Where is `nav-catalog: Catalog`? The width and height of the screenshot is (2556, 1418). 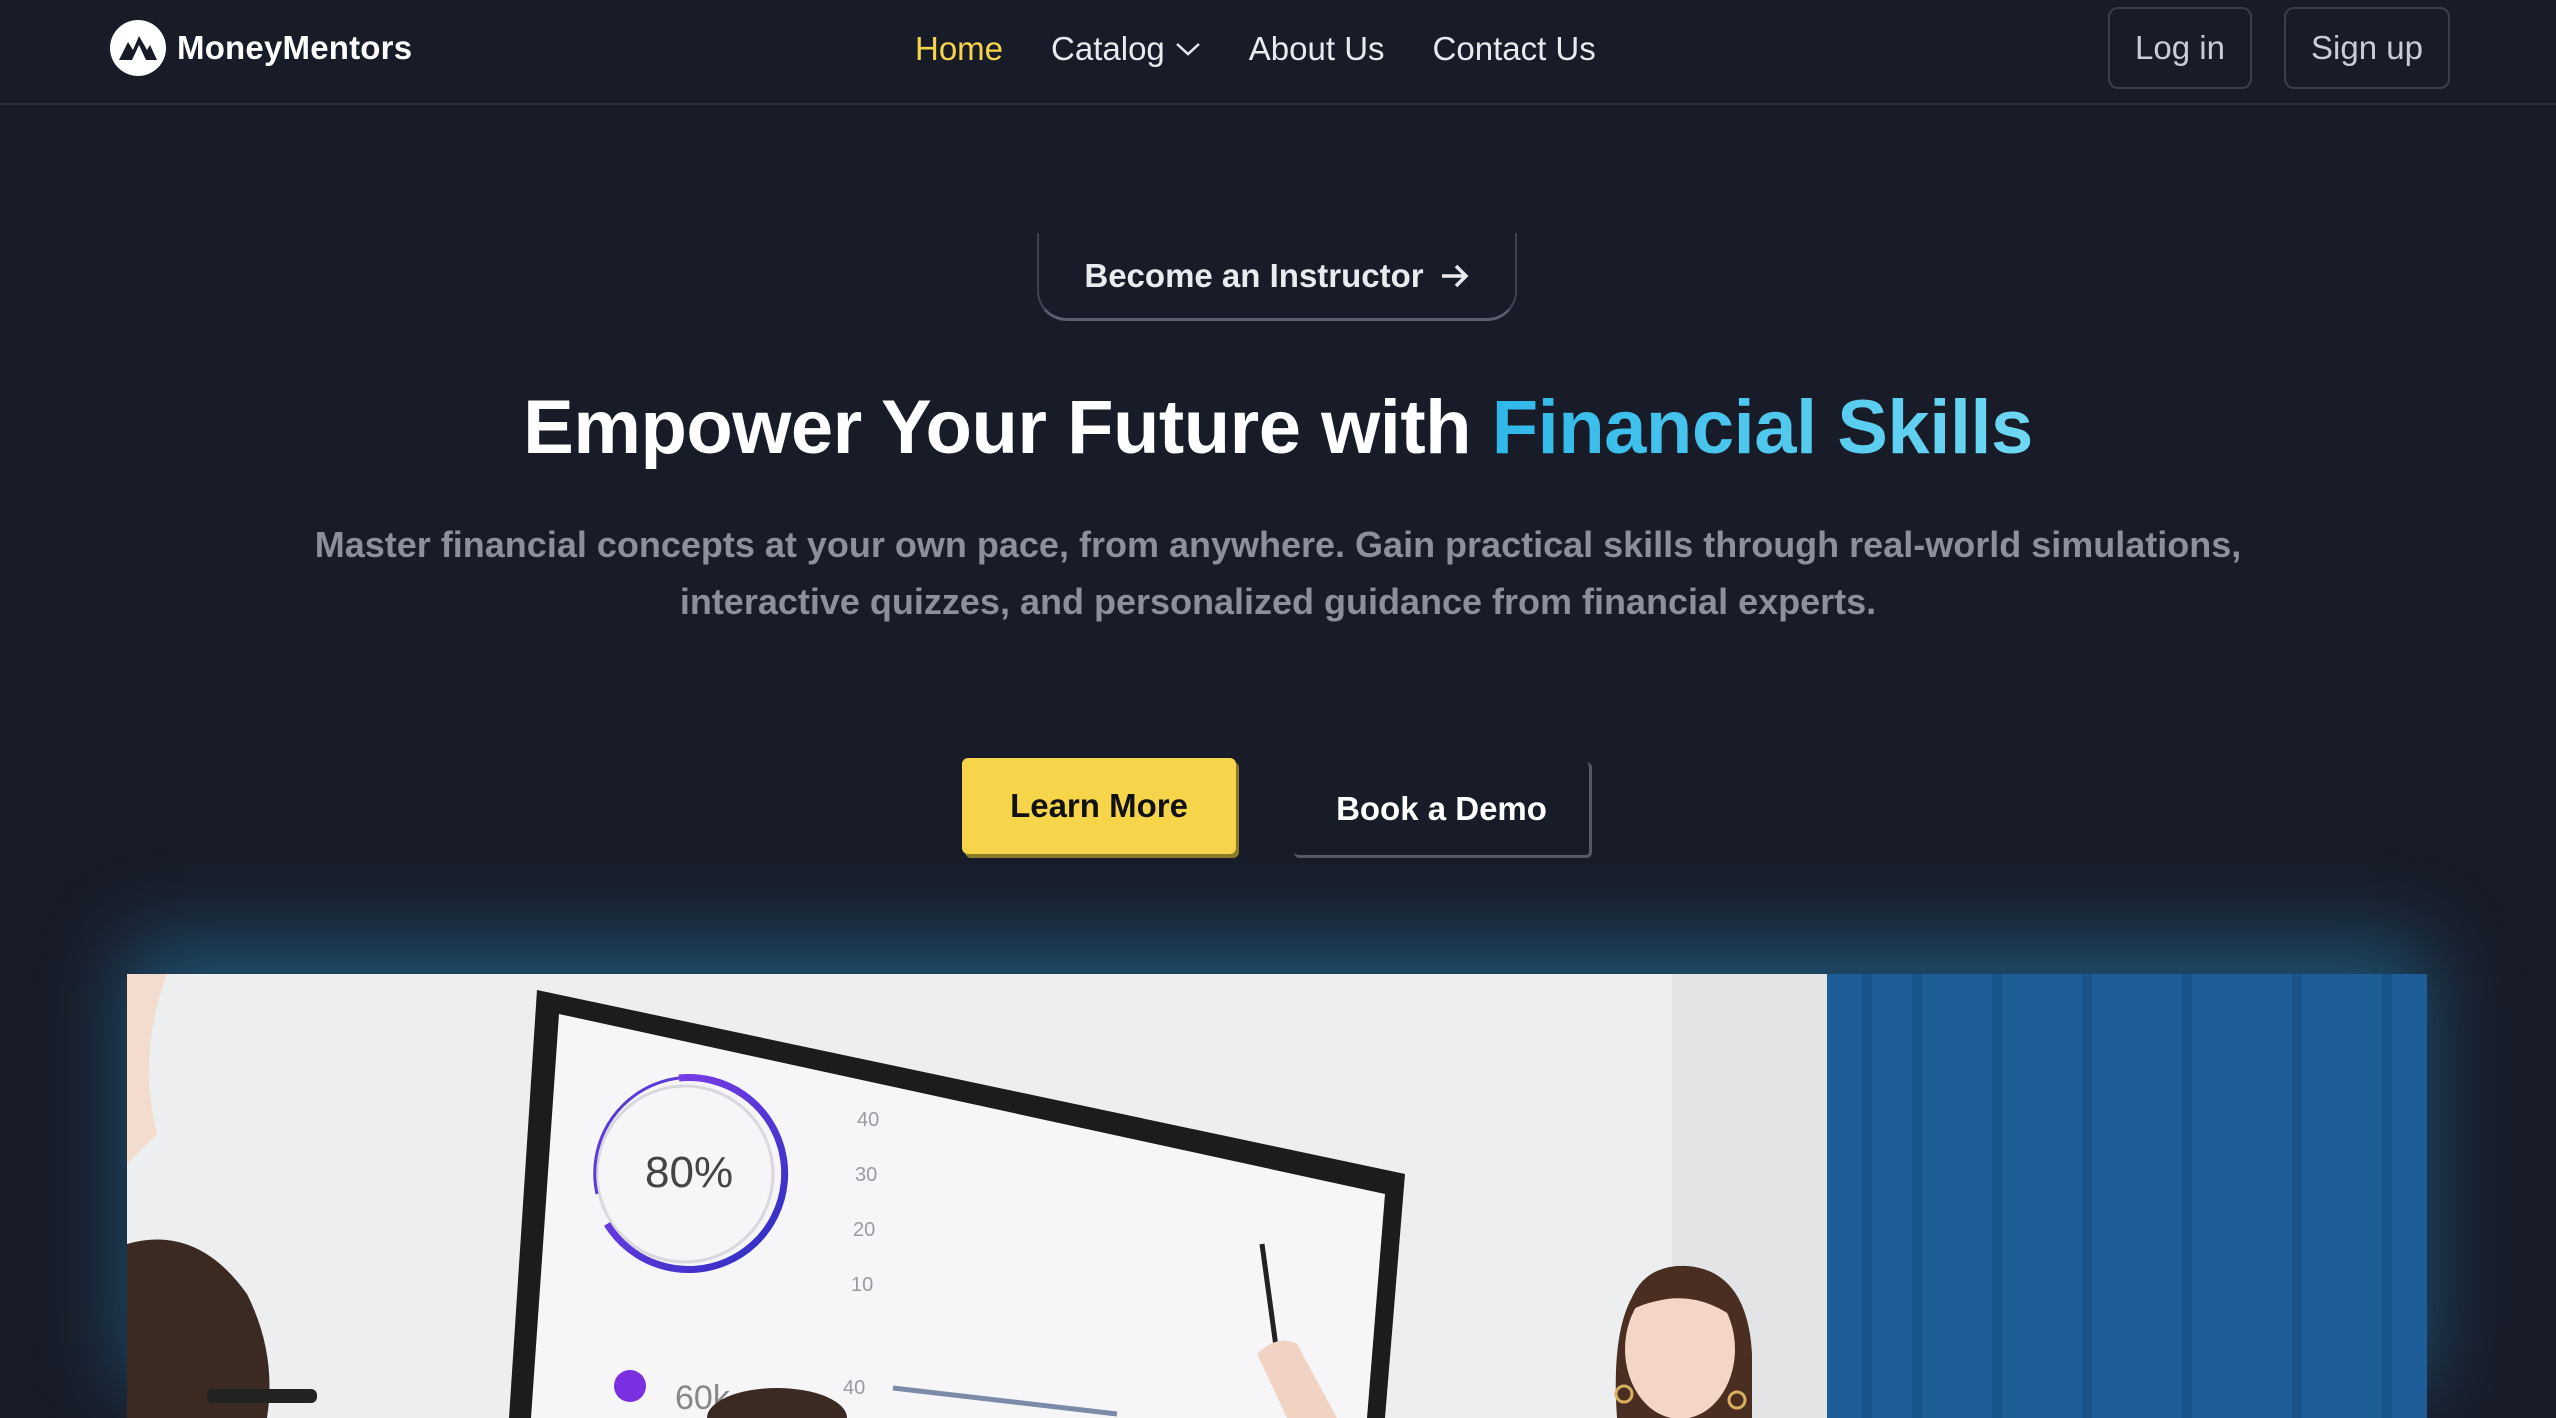 nav-catalog: Catalog is located at coordinates (1126, 49).